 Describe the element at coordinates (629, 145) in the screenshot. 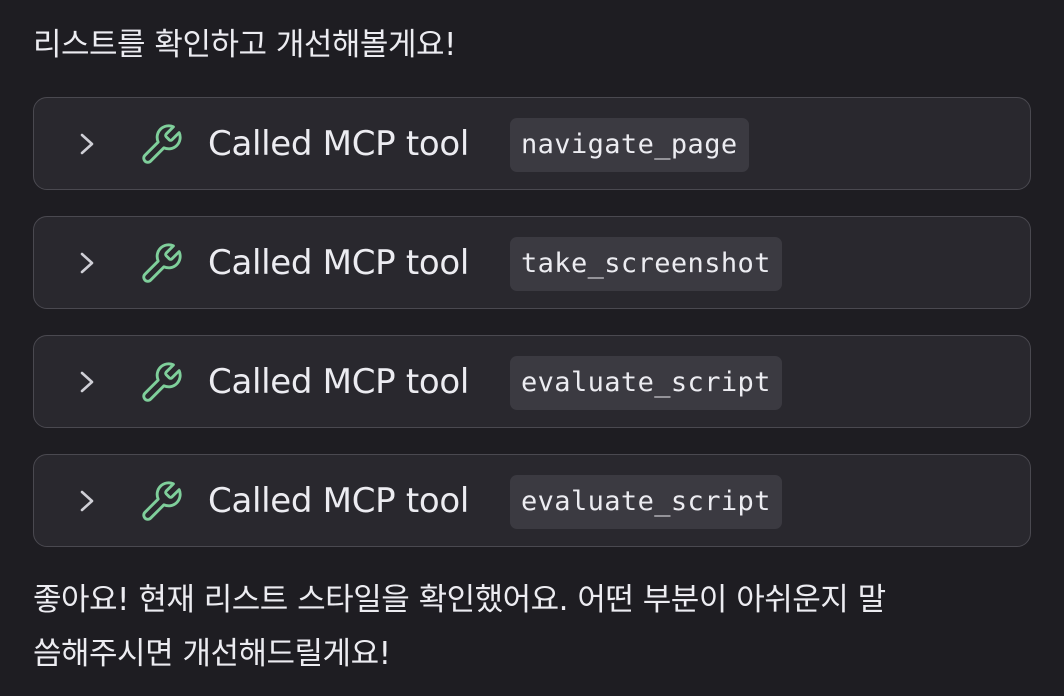

I see `tool-name-badge: navigate_page` at that location.